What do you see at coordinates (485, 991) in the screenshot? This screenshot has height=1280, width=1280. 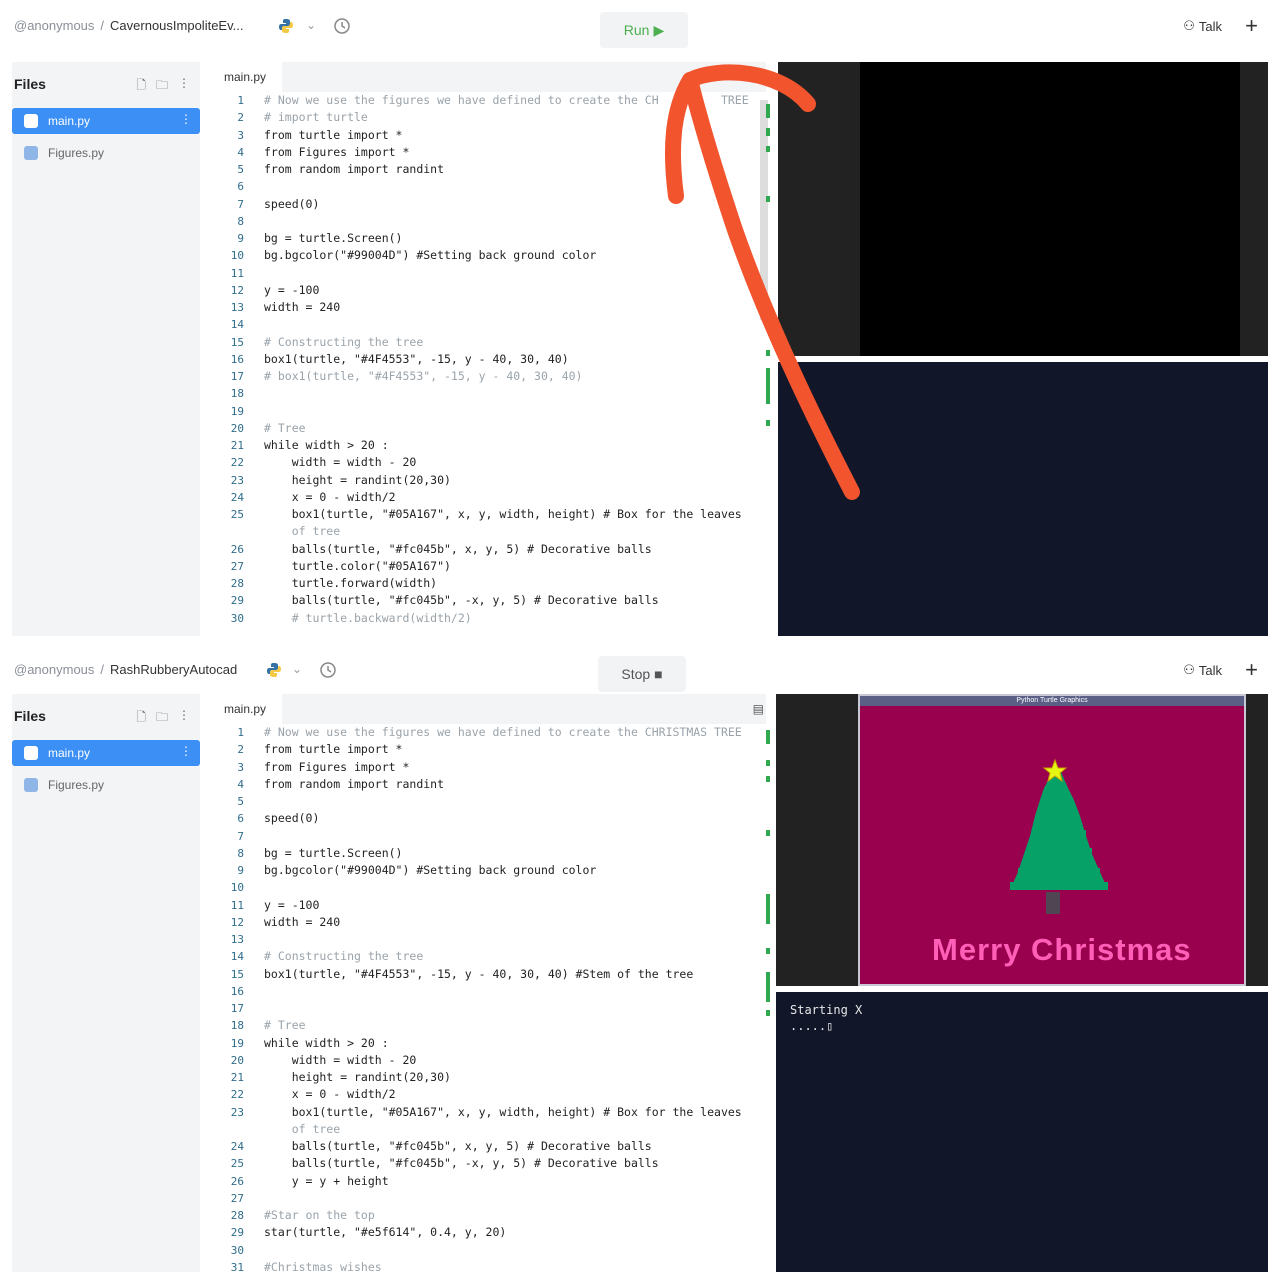 I see `code-line: 16` at bounding box center [485, 991].